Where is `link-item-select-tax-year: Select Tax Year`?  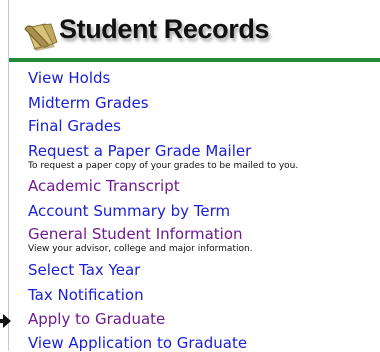
link-item-select-tax-year: Select Tax Year is located at coordinates (84, 270).